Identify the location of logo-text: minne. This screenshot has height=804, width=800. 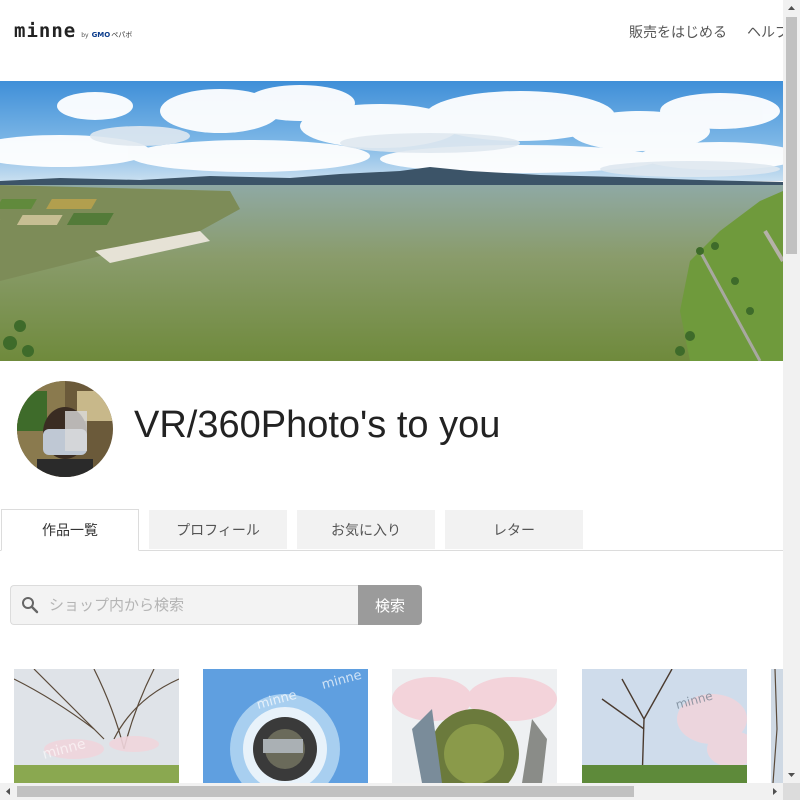
(45, 31).